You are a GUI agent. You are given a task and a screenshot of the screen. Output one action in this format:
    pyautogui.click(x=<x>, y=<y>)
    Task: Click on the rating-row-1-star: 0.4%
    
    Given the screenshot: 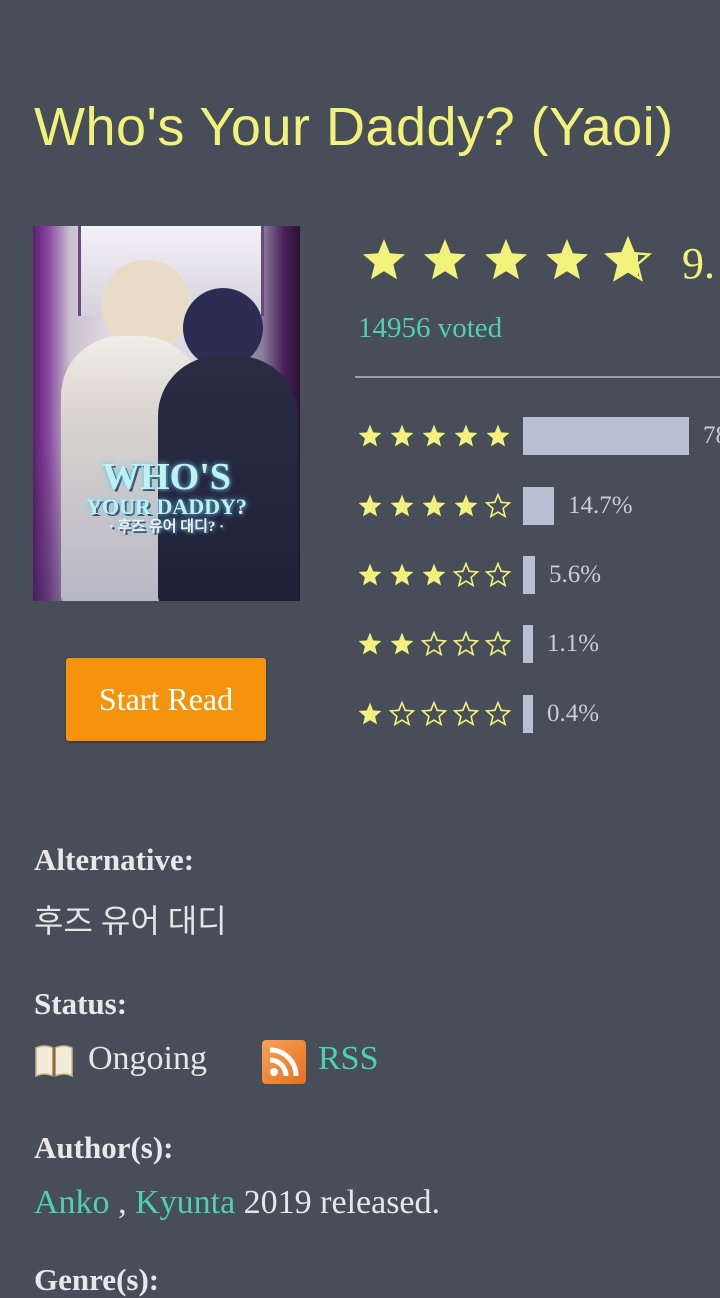 What is the action you would take?
    pyautogui.click(x=478, y=714)
    